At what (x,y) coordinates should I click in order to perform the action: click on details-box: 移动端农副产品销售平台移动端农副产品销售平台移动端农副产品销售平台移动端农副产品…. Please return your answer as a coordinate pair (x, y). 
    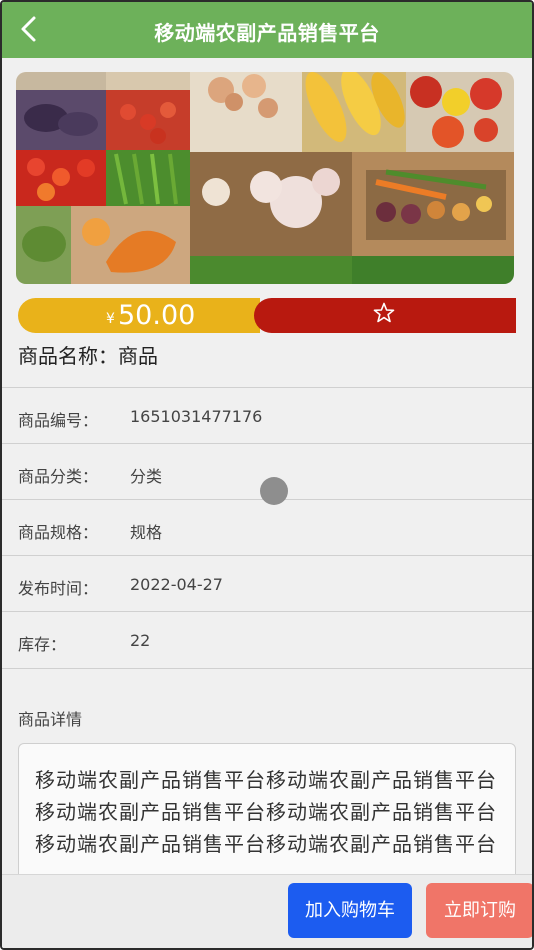
    Looking at the image, I should click on (267, 814).